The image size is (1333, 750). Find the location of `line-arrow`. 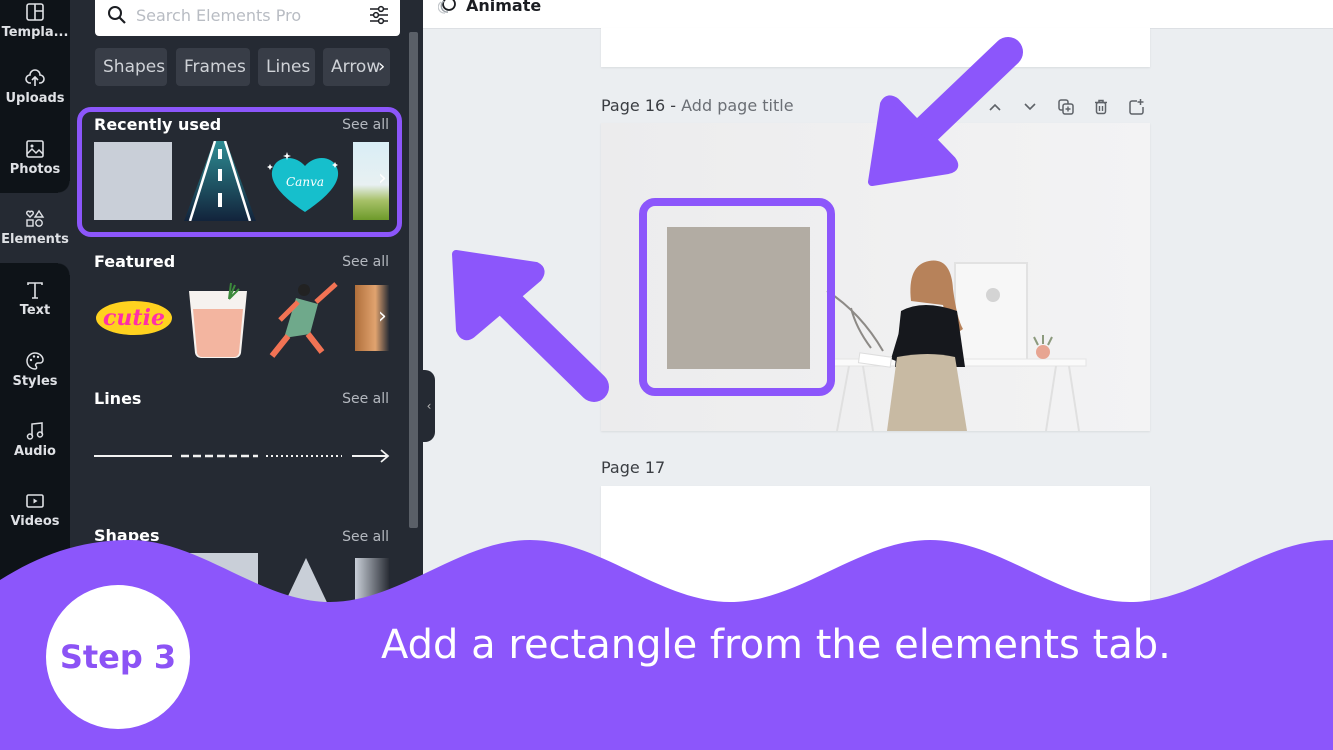

line-arrow is located at coordinates (371, 456).